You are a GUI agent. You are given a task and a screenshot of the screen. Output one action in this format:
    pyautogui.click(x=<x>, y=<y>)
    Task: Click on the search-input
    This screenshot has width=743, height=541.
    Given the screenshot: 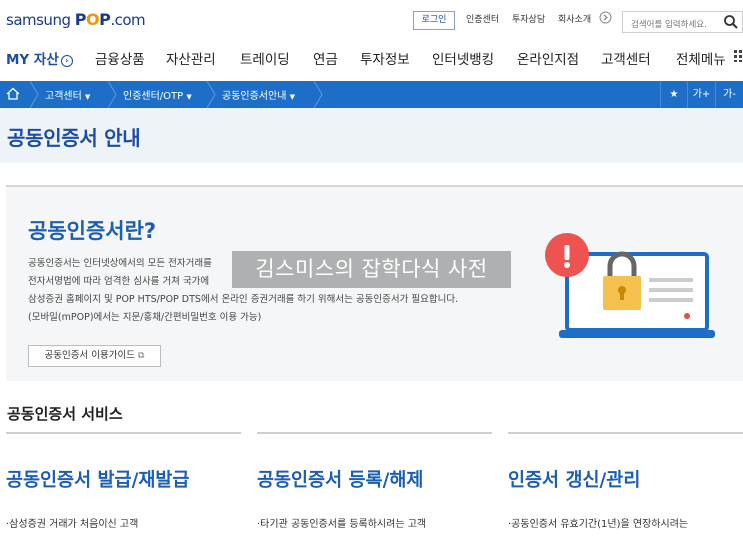 What is the action you would take?
    pyautogui.click(x=672, y=25)
    